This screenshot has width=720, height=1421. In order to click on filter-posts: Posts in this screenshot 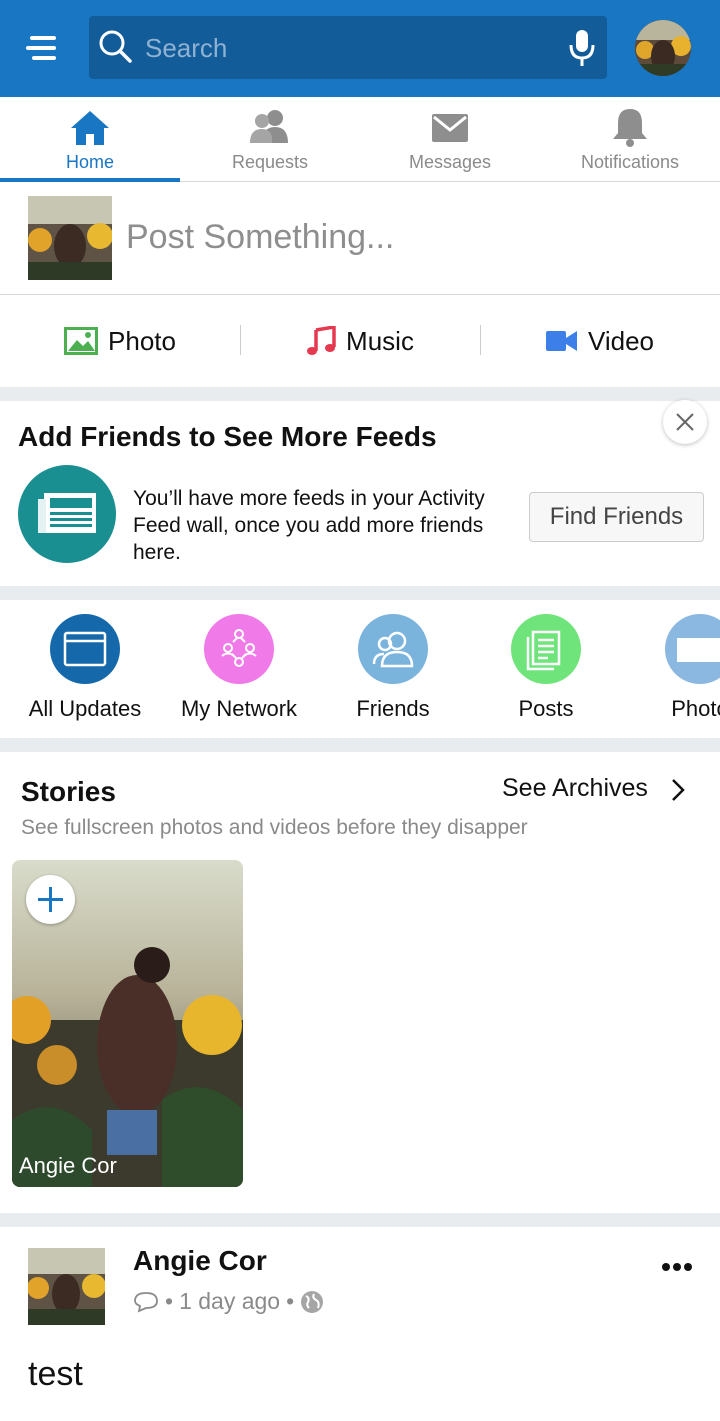, I will do `click(546, 668)`.